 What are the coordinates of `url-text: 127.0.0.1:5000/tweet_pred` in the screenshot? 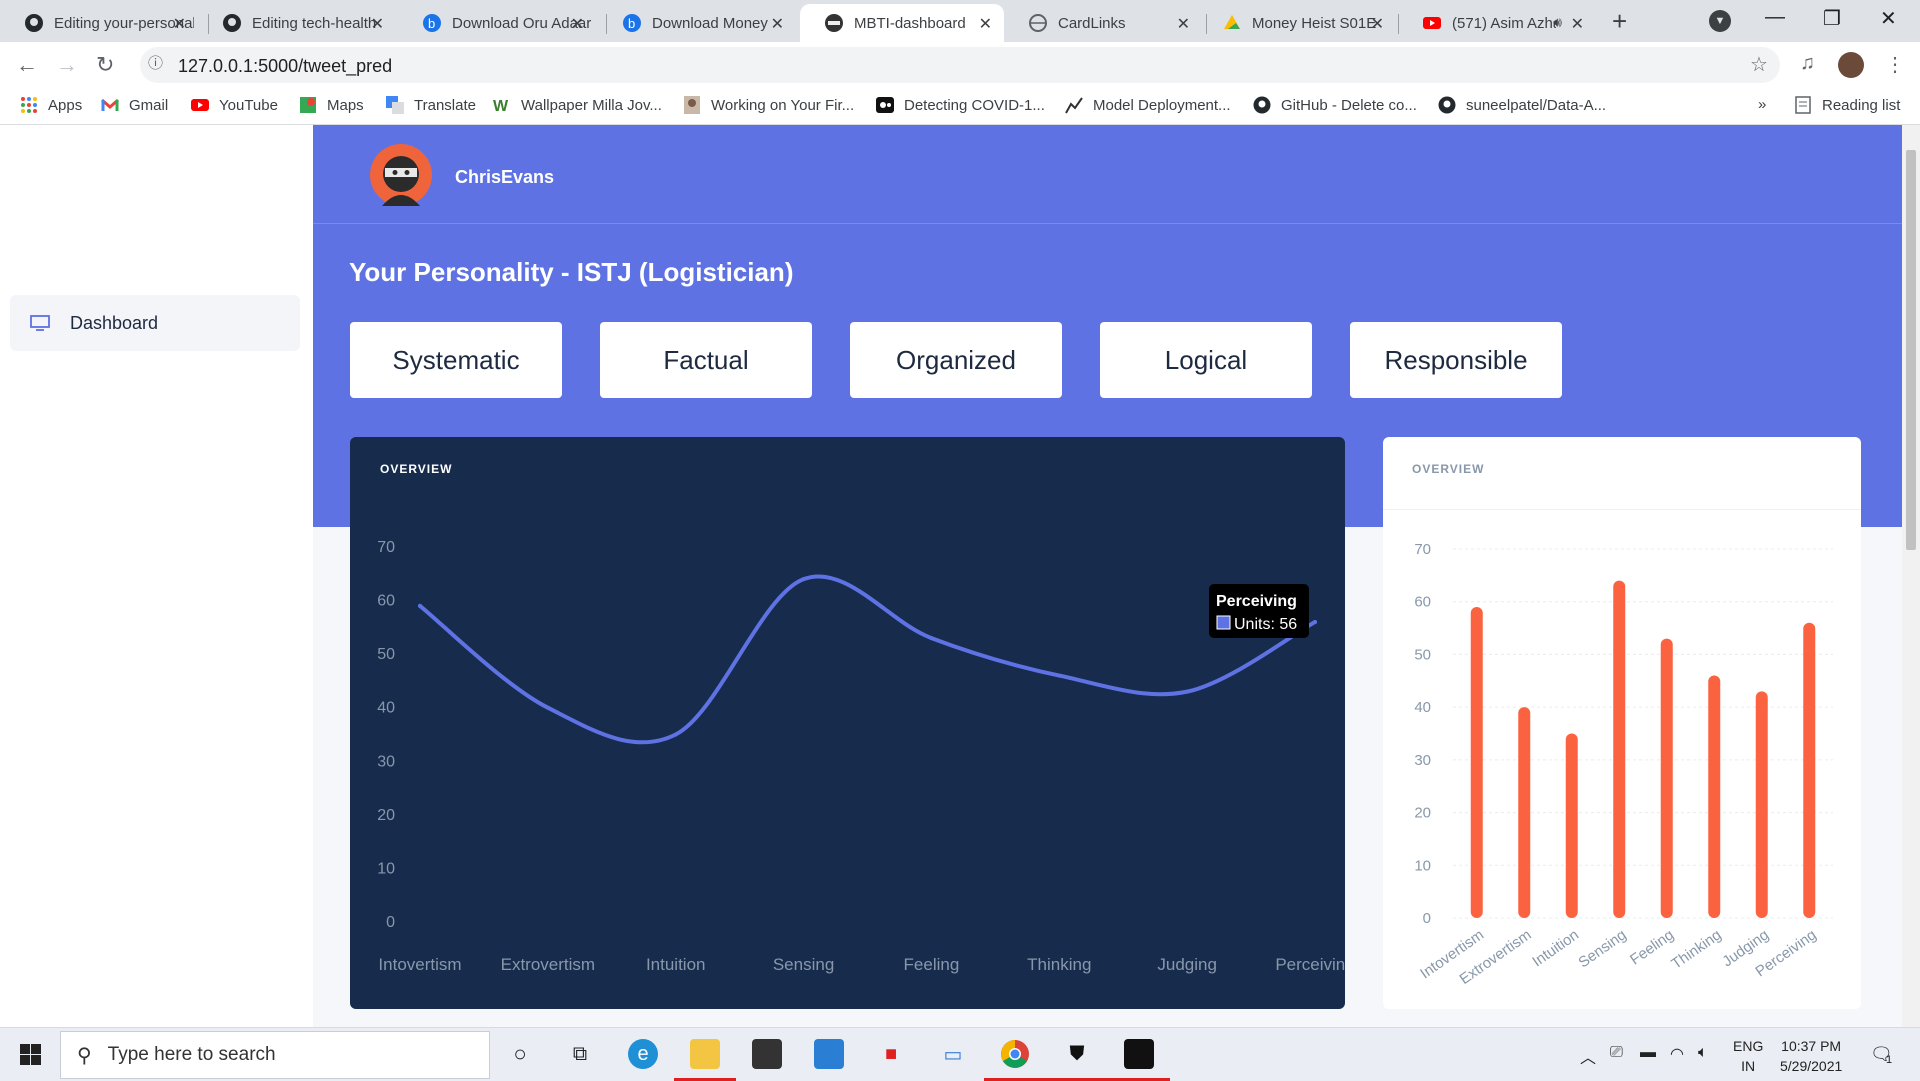 It's located at (285, 66).